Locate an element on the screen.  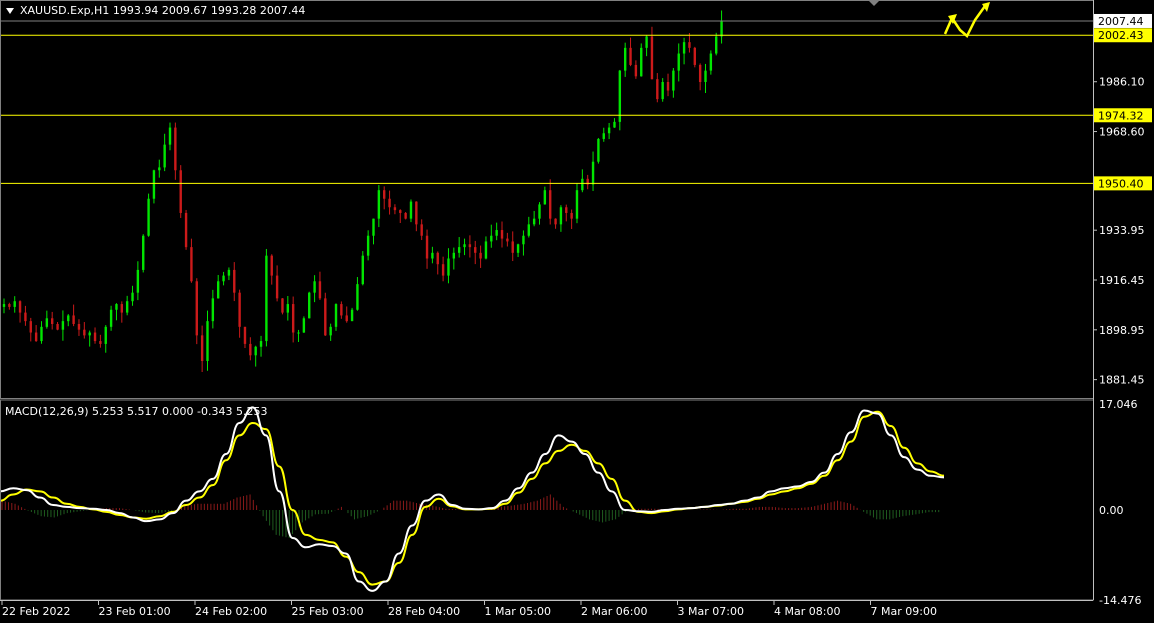
time-tick-label: 1 Mar 05:00 is located at coordinates (518, 611).